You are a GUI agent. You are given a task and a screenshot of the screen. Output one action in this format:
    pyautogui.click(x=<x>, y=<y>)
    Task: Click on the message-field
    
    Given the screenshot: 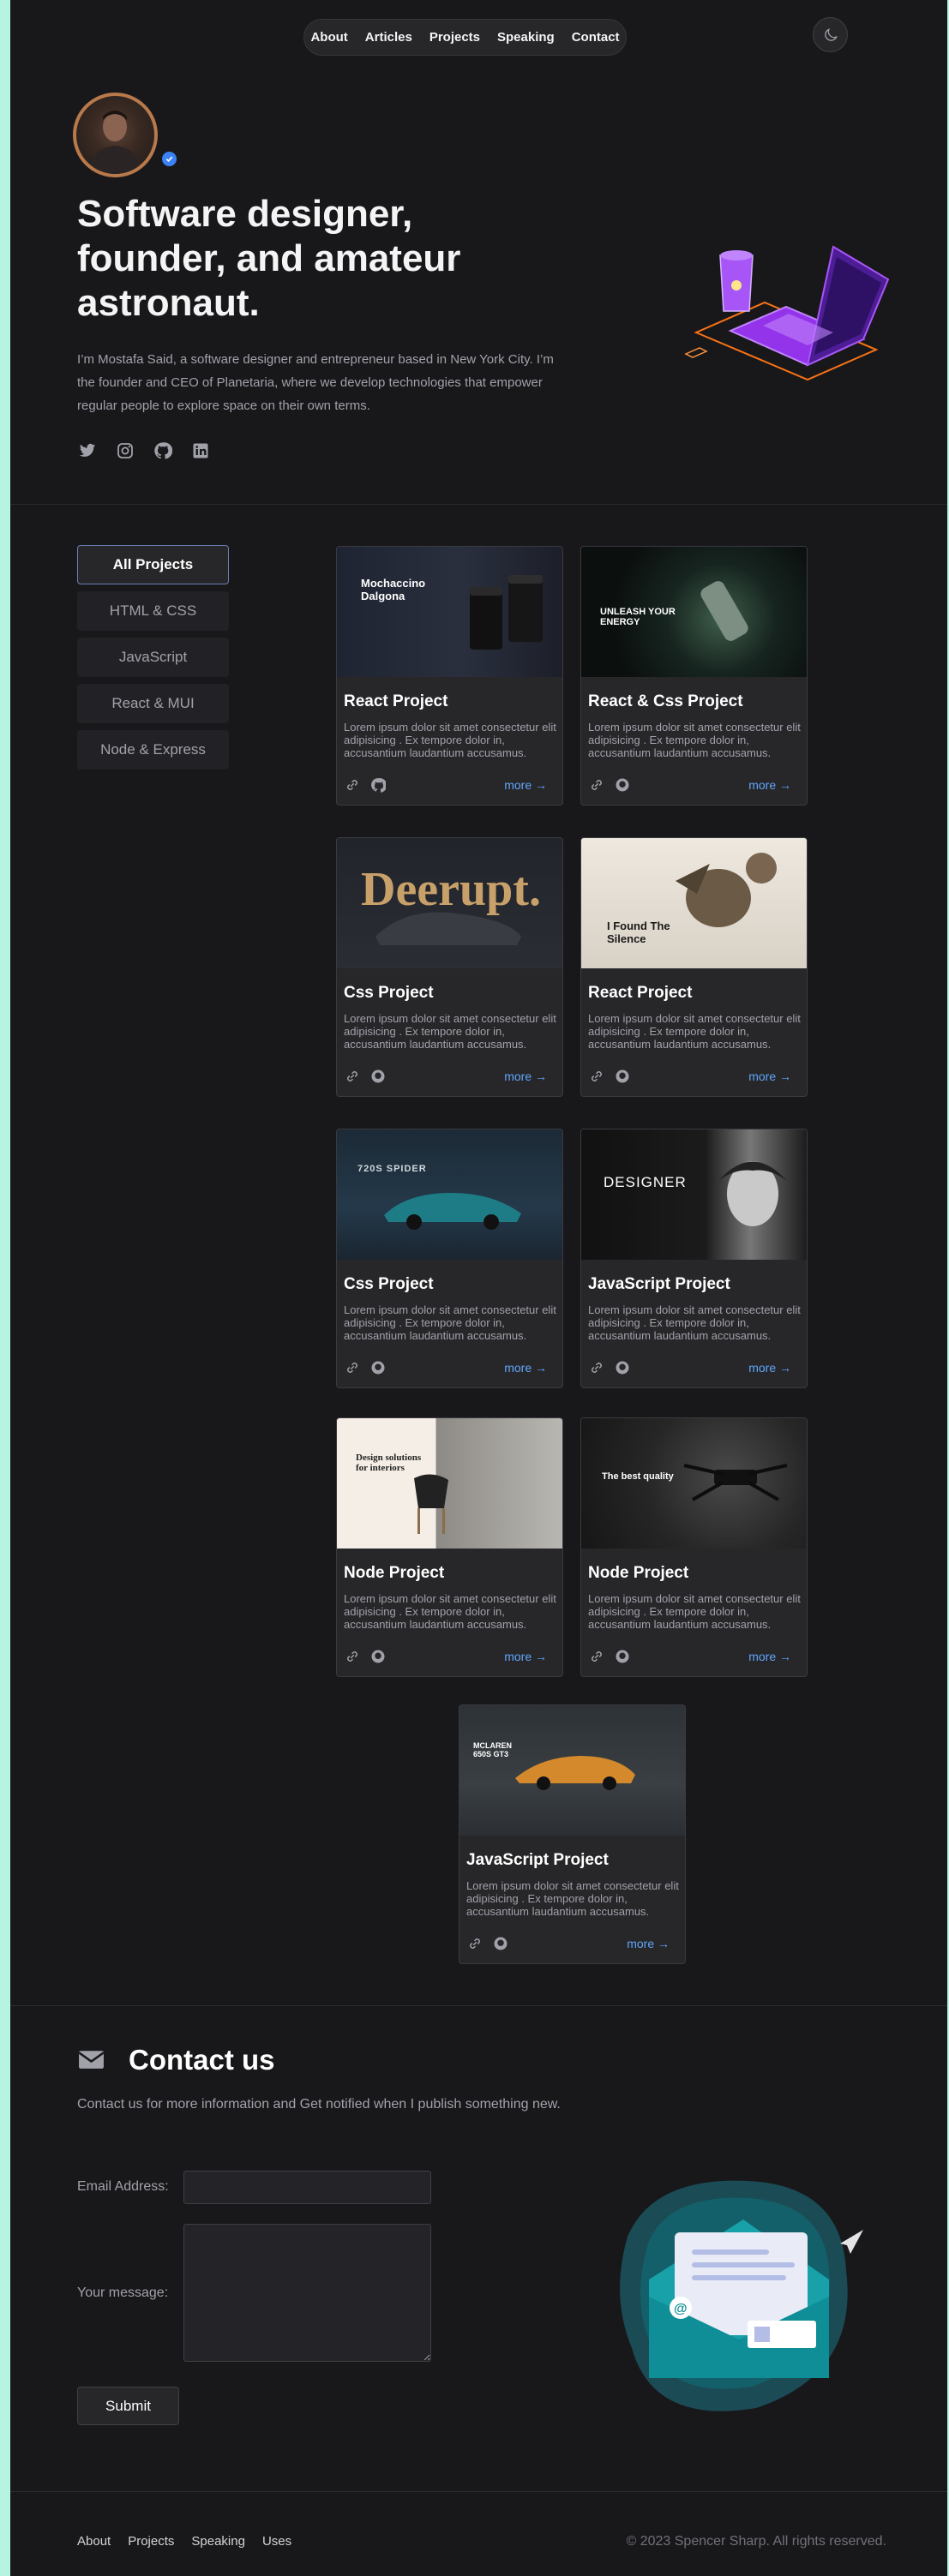 What is the action you would take?
    pyautogui.click(x=307, y=2293)
    